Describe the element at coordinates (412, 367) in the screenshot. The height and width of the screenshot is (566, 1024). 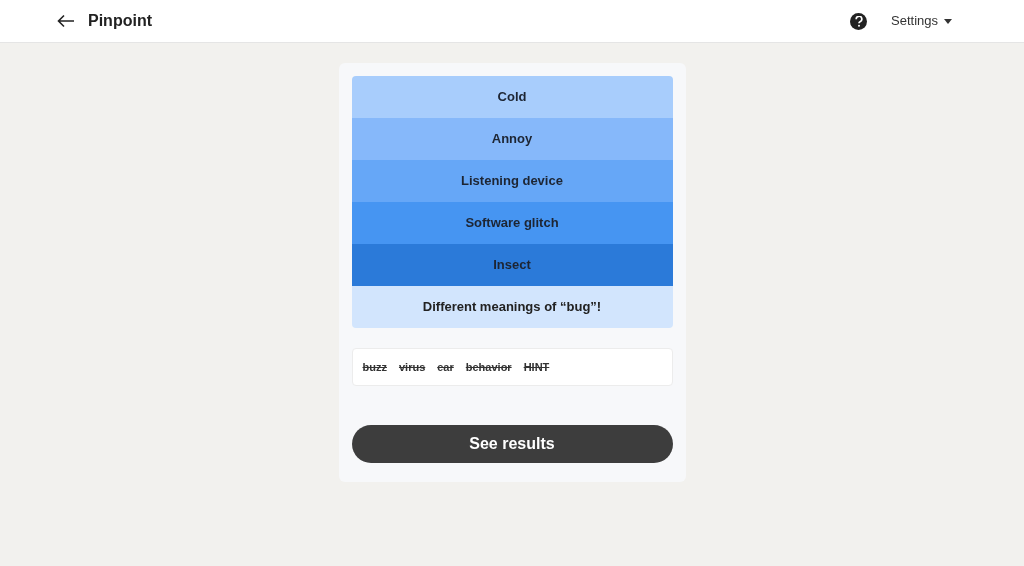
I see `guess-word: virus` at that location.